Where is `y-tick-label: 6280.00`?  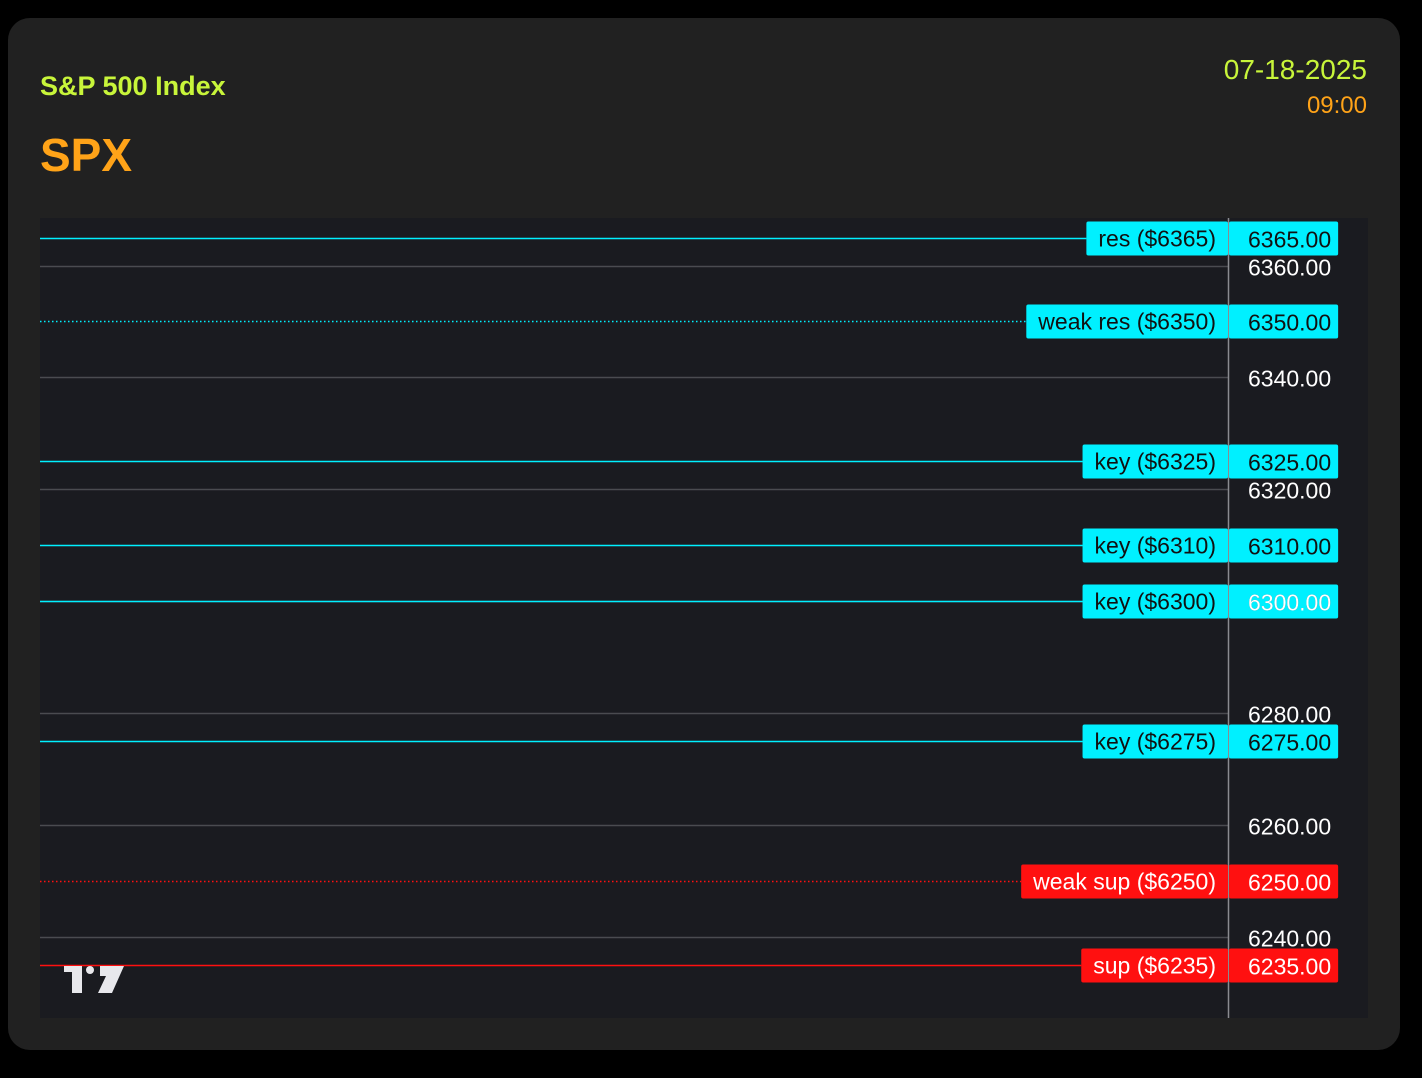 y-tick-label: 6280.00 is located at coordinates (1289, 715).